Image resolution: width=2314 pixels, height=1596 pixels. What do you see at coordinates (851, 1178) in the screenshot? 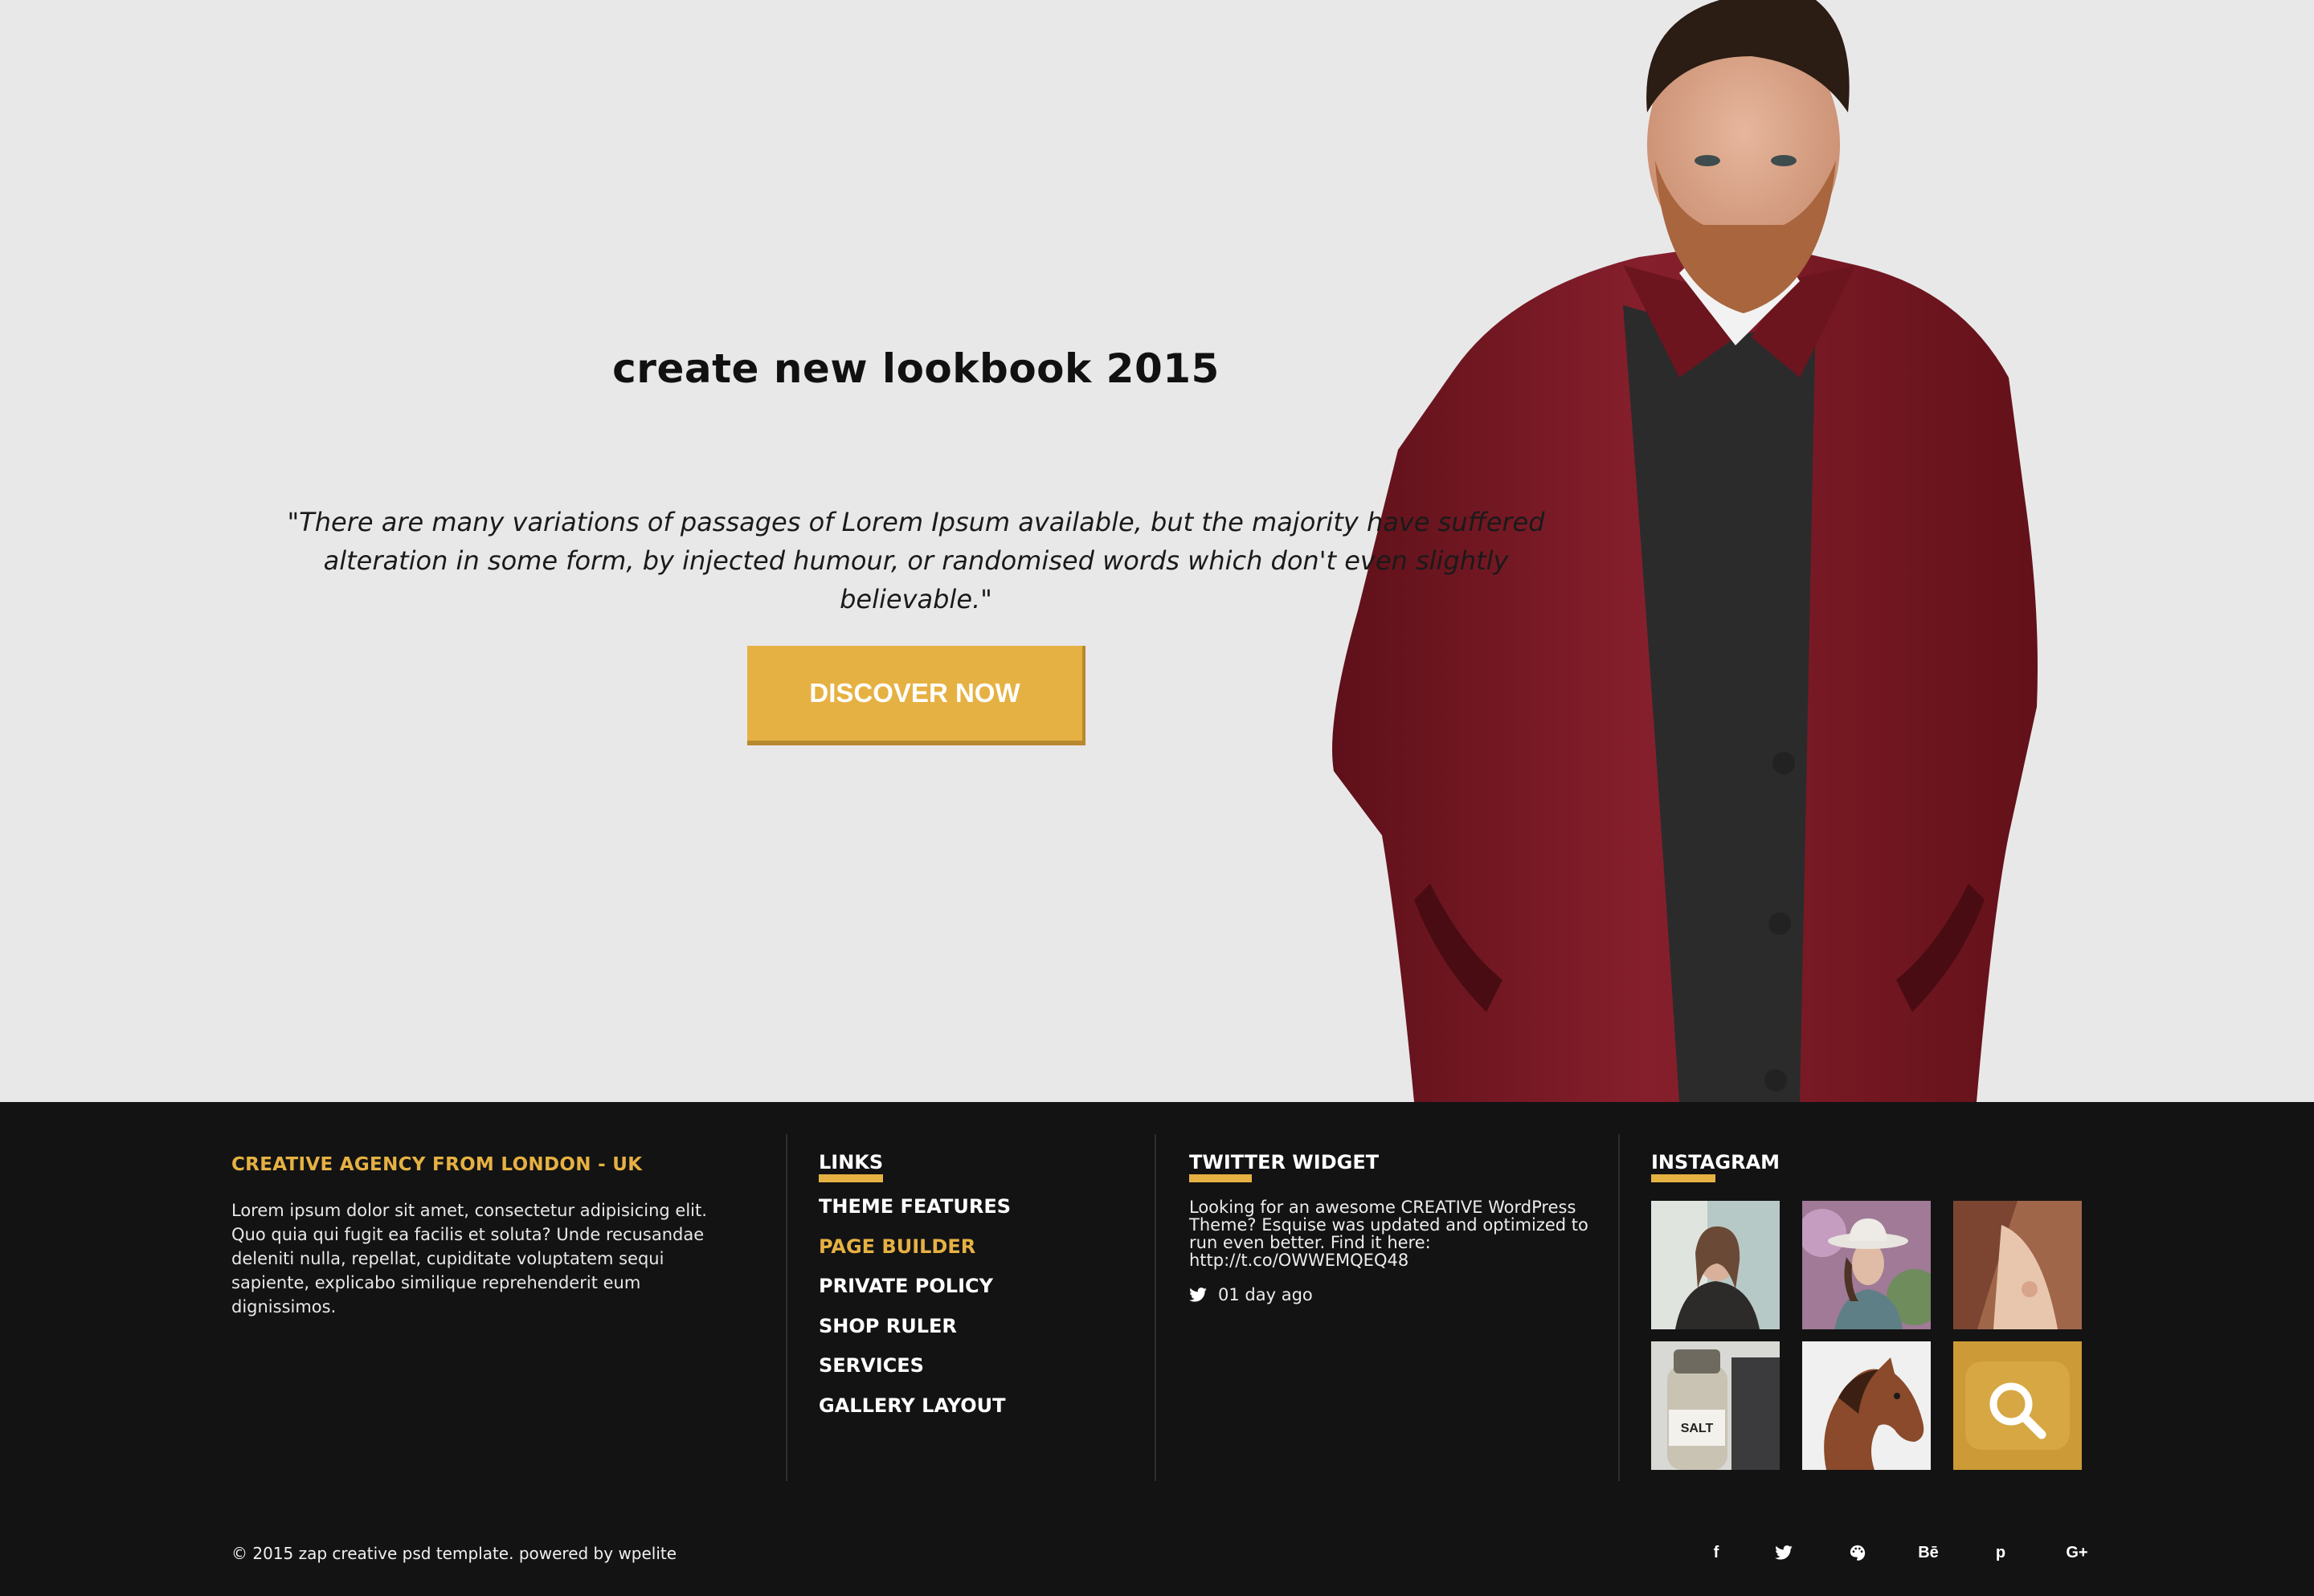
I see `links-heading-underline` at bounding box center [851, 1178].